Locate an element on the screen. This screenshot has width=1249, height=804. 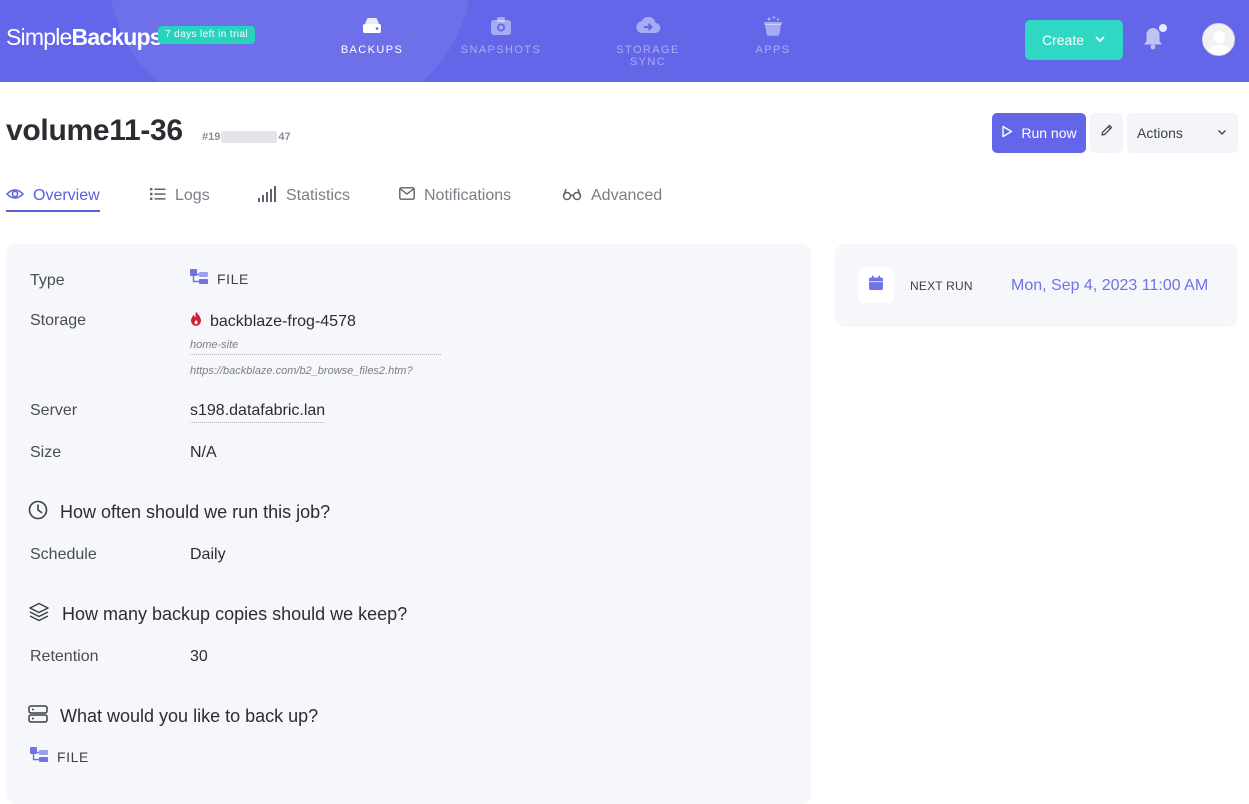
calendar-icon is located at coordinates (876, 285).